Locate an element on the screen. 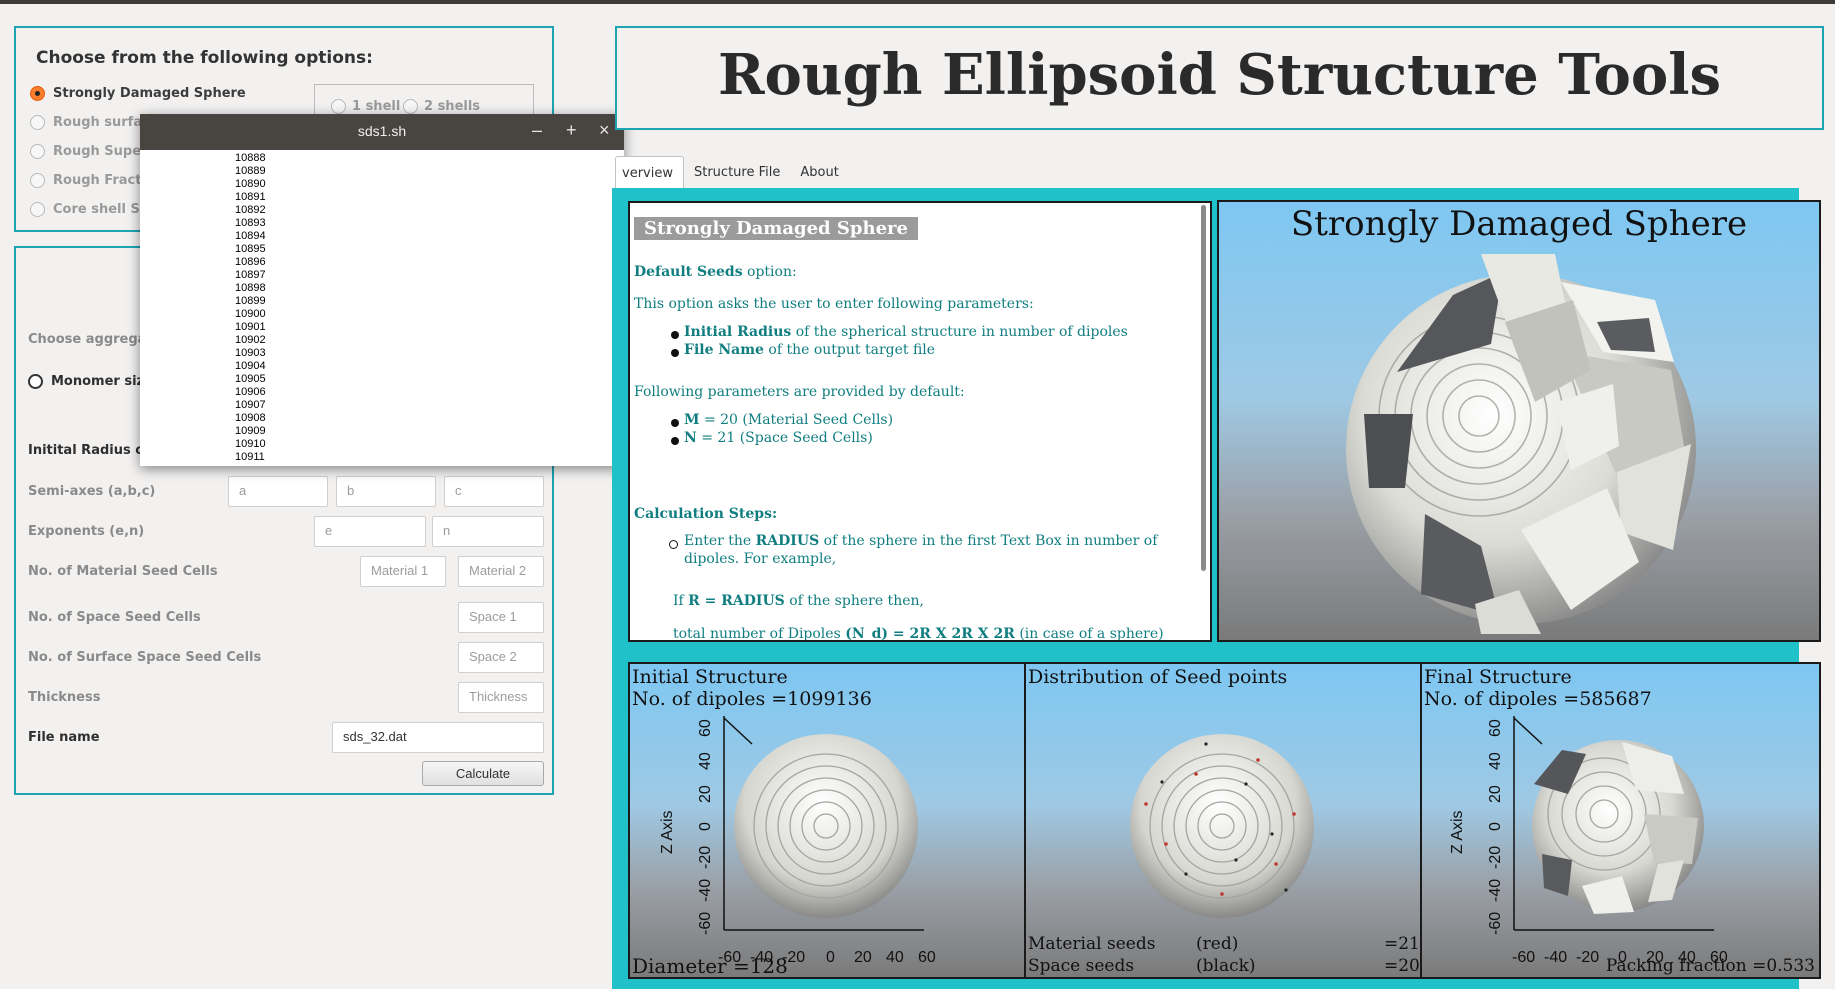 This screenshot has height=989, width=1835. terminal-line: 10908 is located at coordinates (250, 418).